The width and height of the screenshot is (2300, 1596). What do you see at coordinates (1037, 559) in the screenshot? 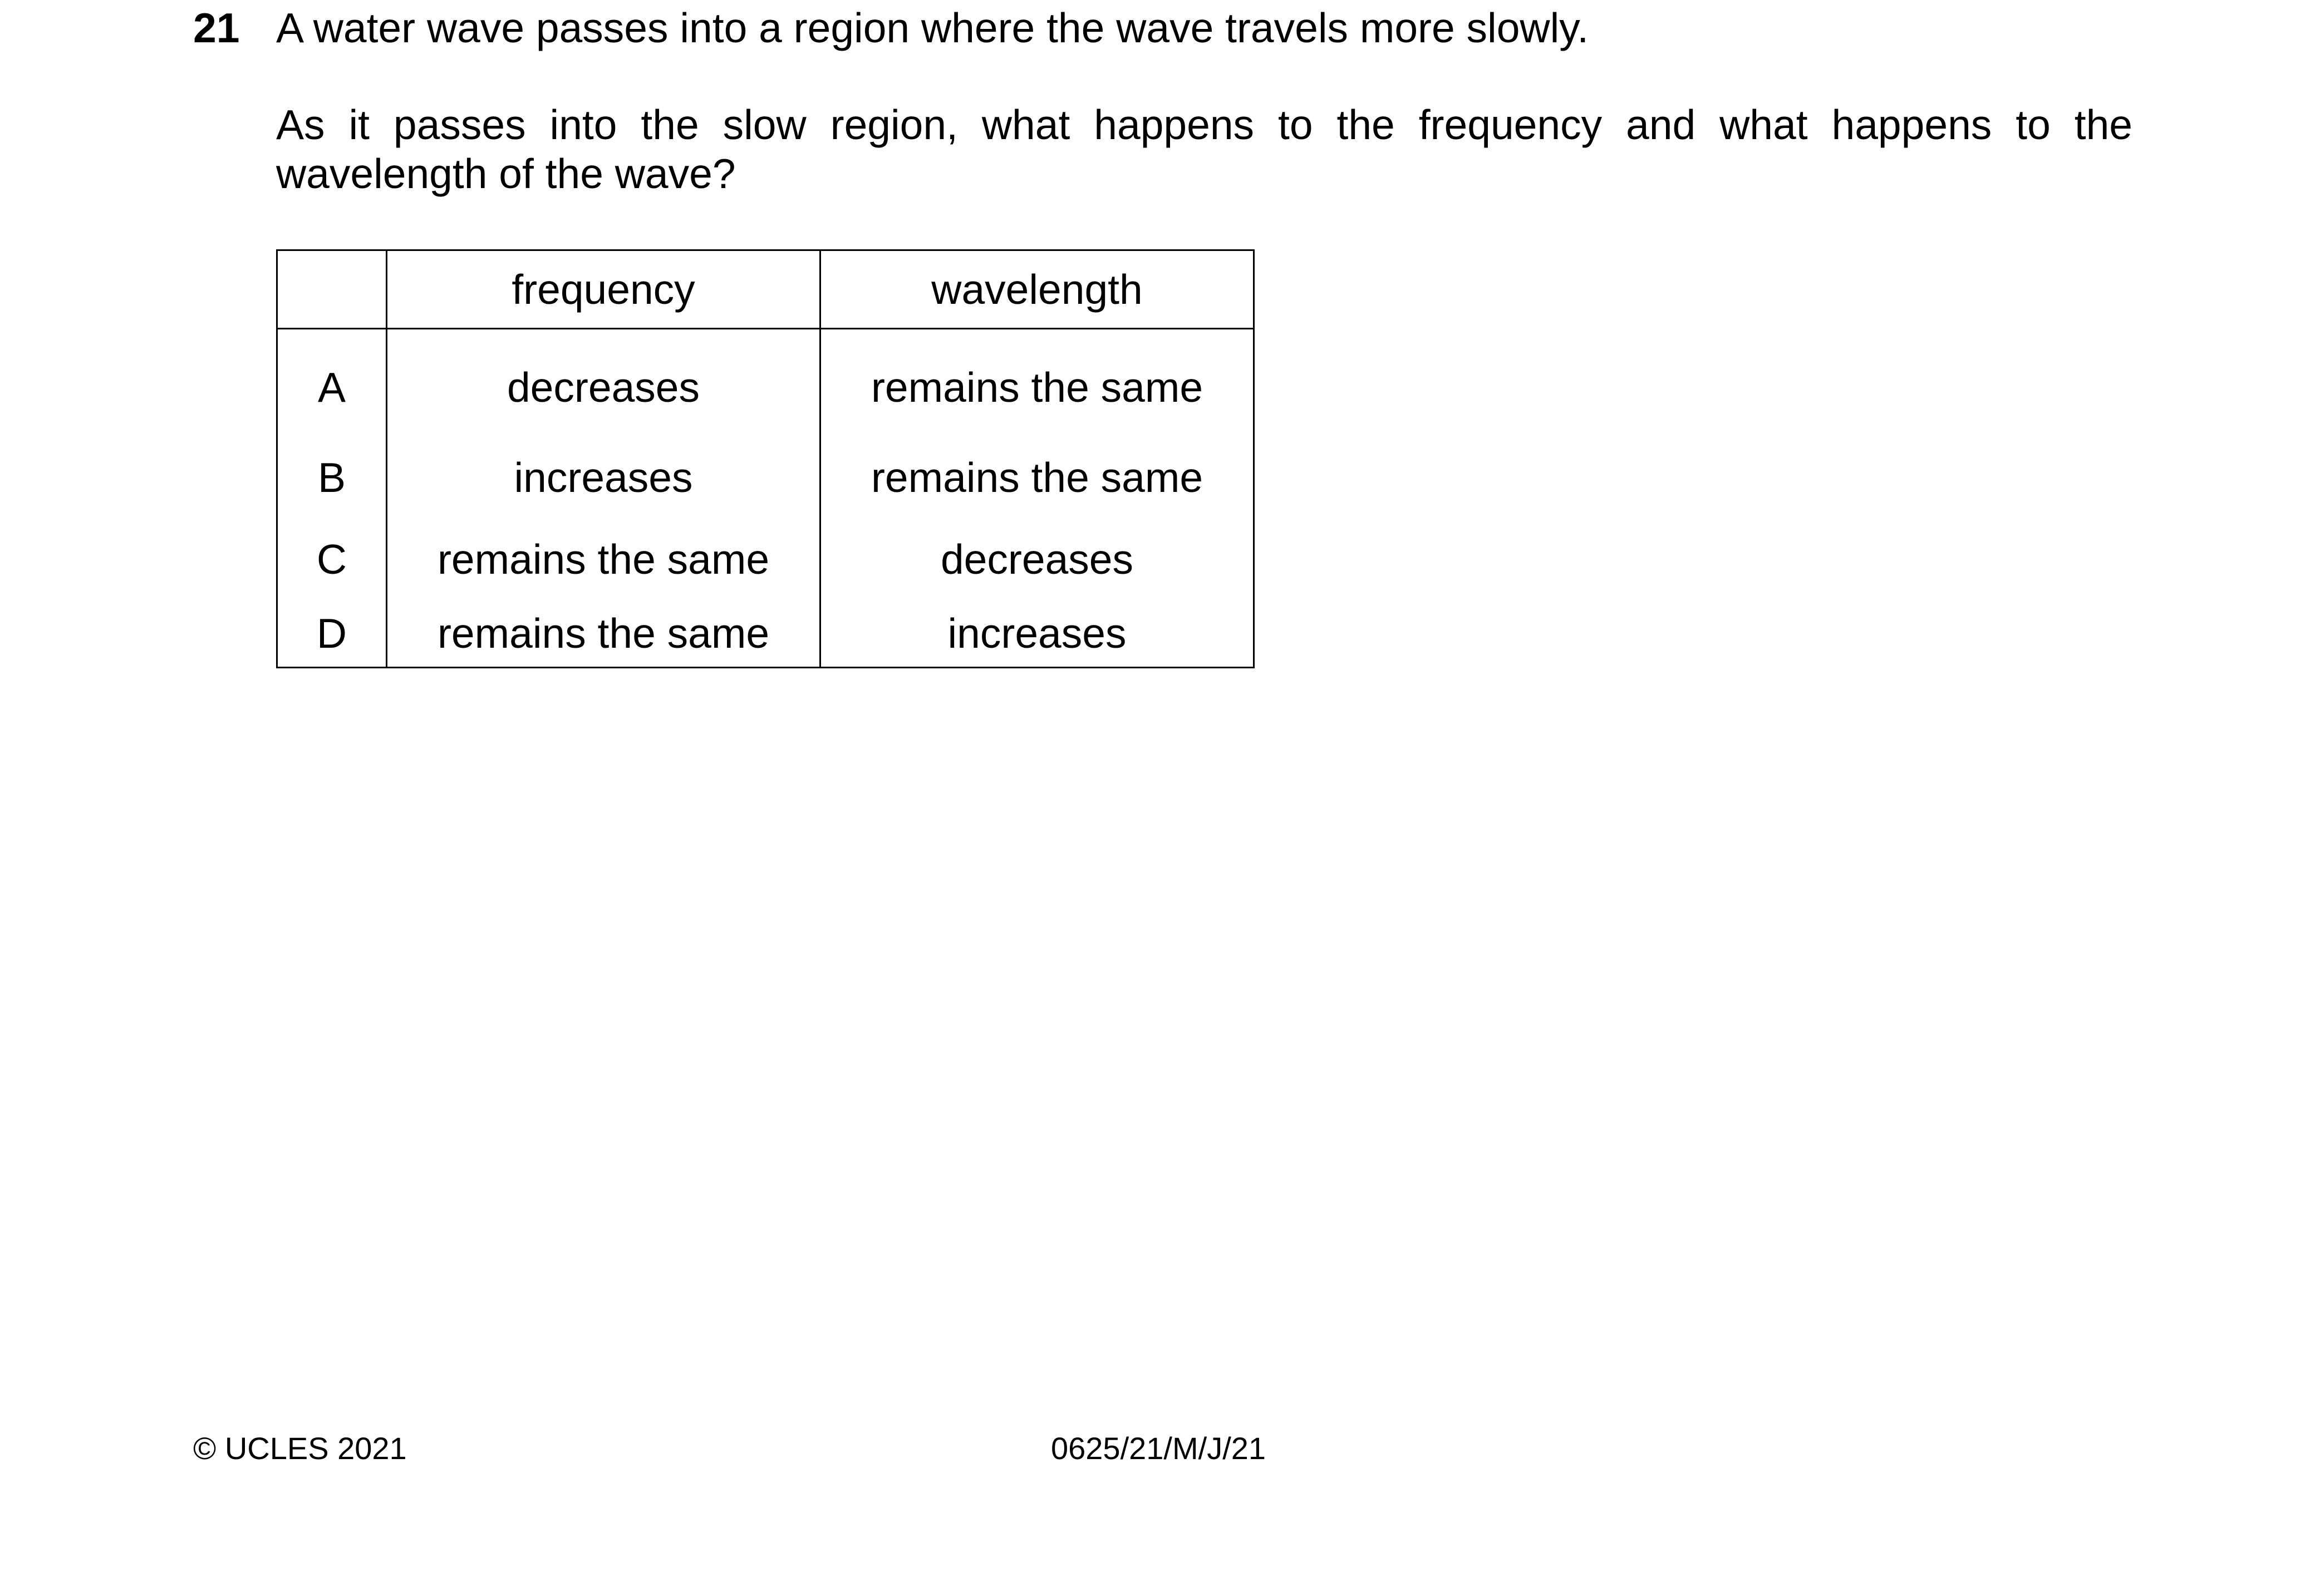
I see `option-wavelength: decreases` at bounding box center [1037, 559].